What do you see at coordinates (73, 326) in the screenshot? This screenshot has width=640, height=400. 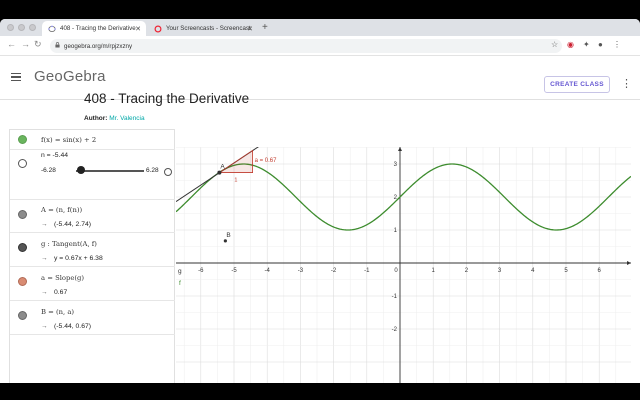 I see `value-B: (-5.44, 0.67)` at bounding box center [73, 326].